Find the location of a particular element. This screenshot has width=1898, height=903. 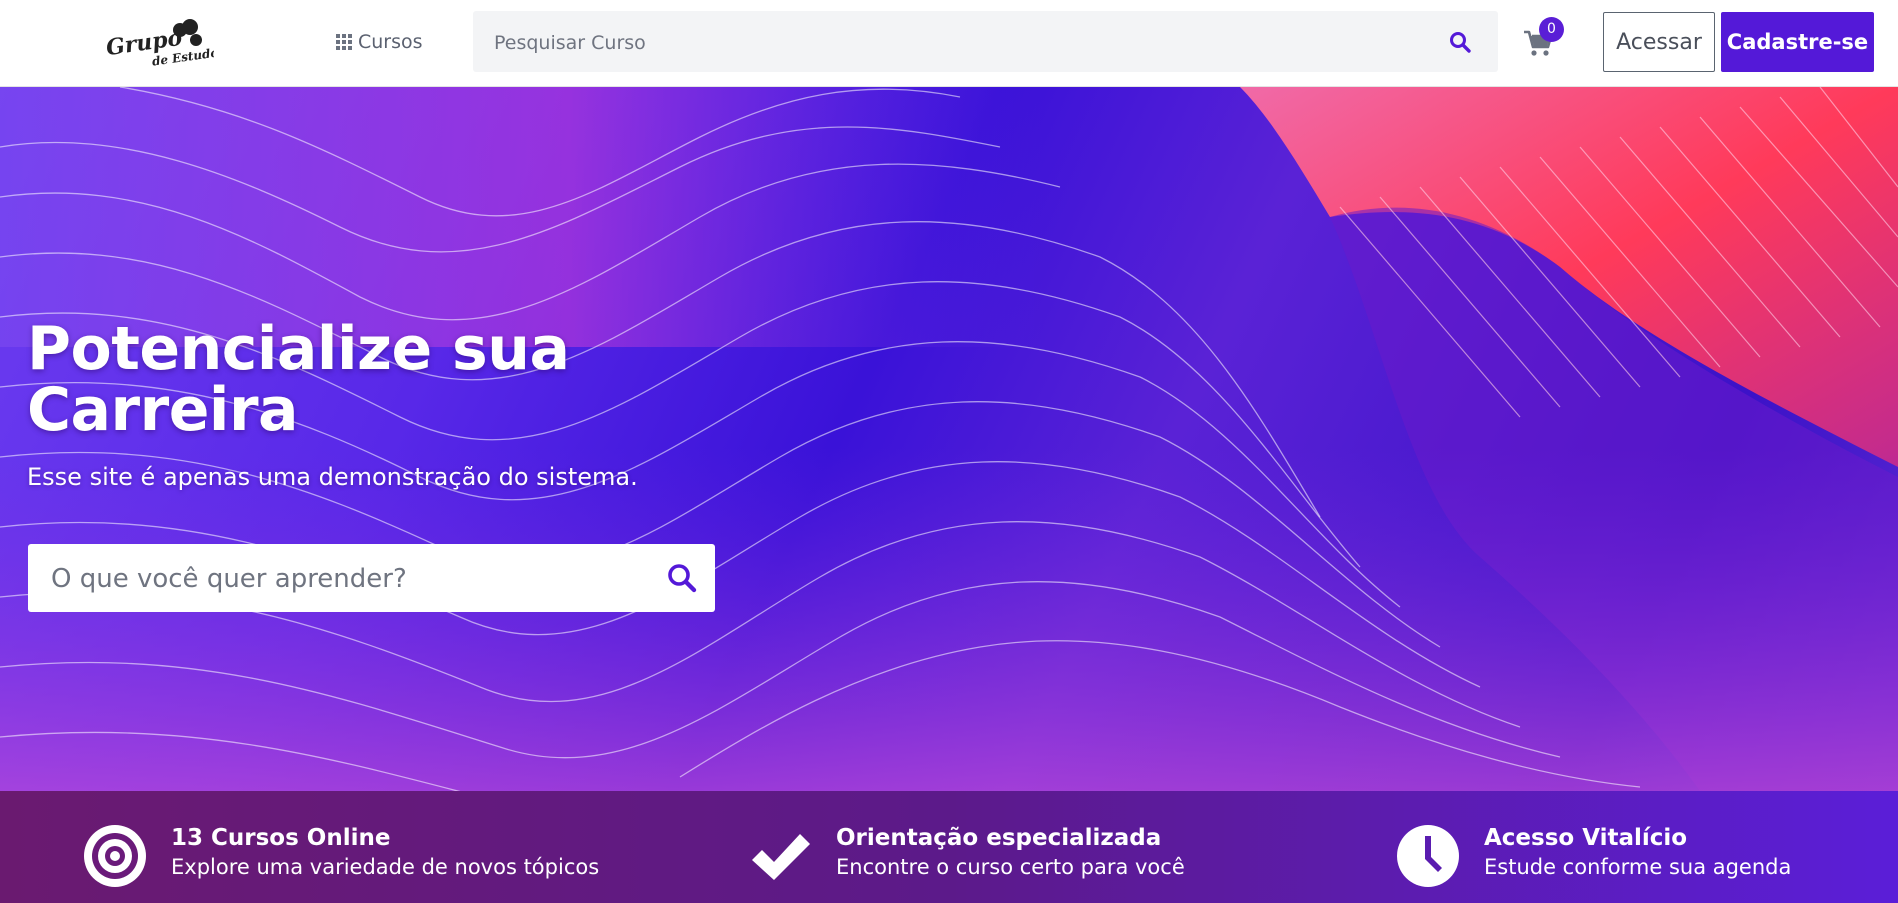

feature-text: Encontre o curso certo para você is located at coordinates (1010, 867).